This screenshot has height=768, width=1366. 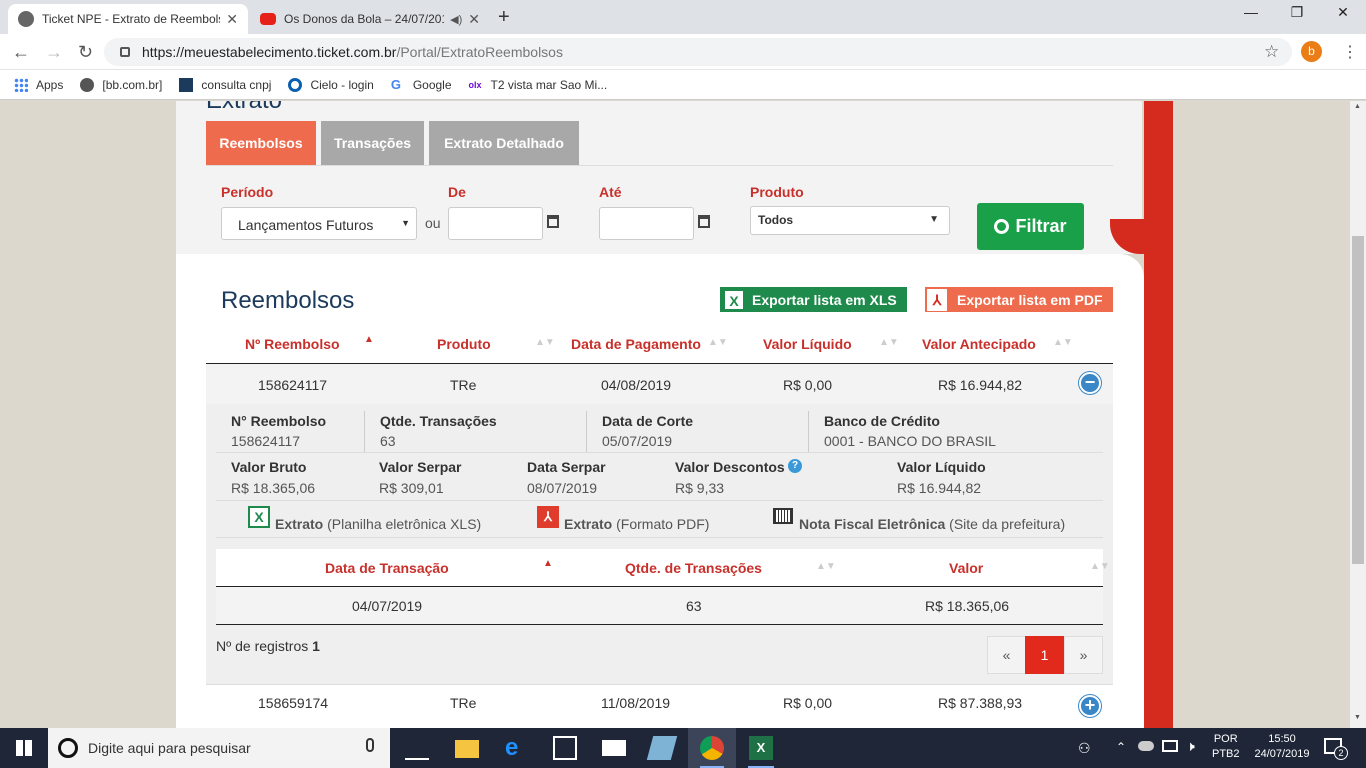 I want to click on expand-row-button: +, so click(x=1090, y=706).